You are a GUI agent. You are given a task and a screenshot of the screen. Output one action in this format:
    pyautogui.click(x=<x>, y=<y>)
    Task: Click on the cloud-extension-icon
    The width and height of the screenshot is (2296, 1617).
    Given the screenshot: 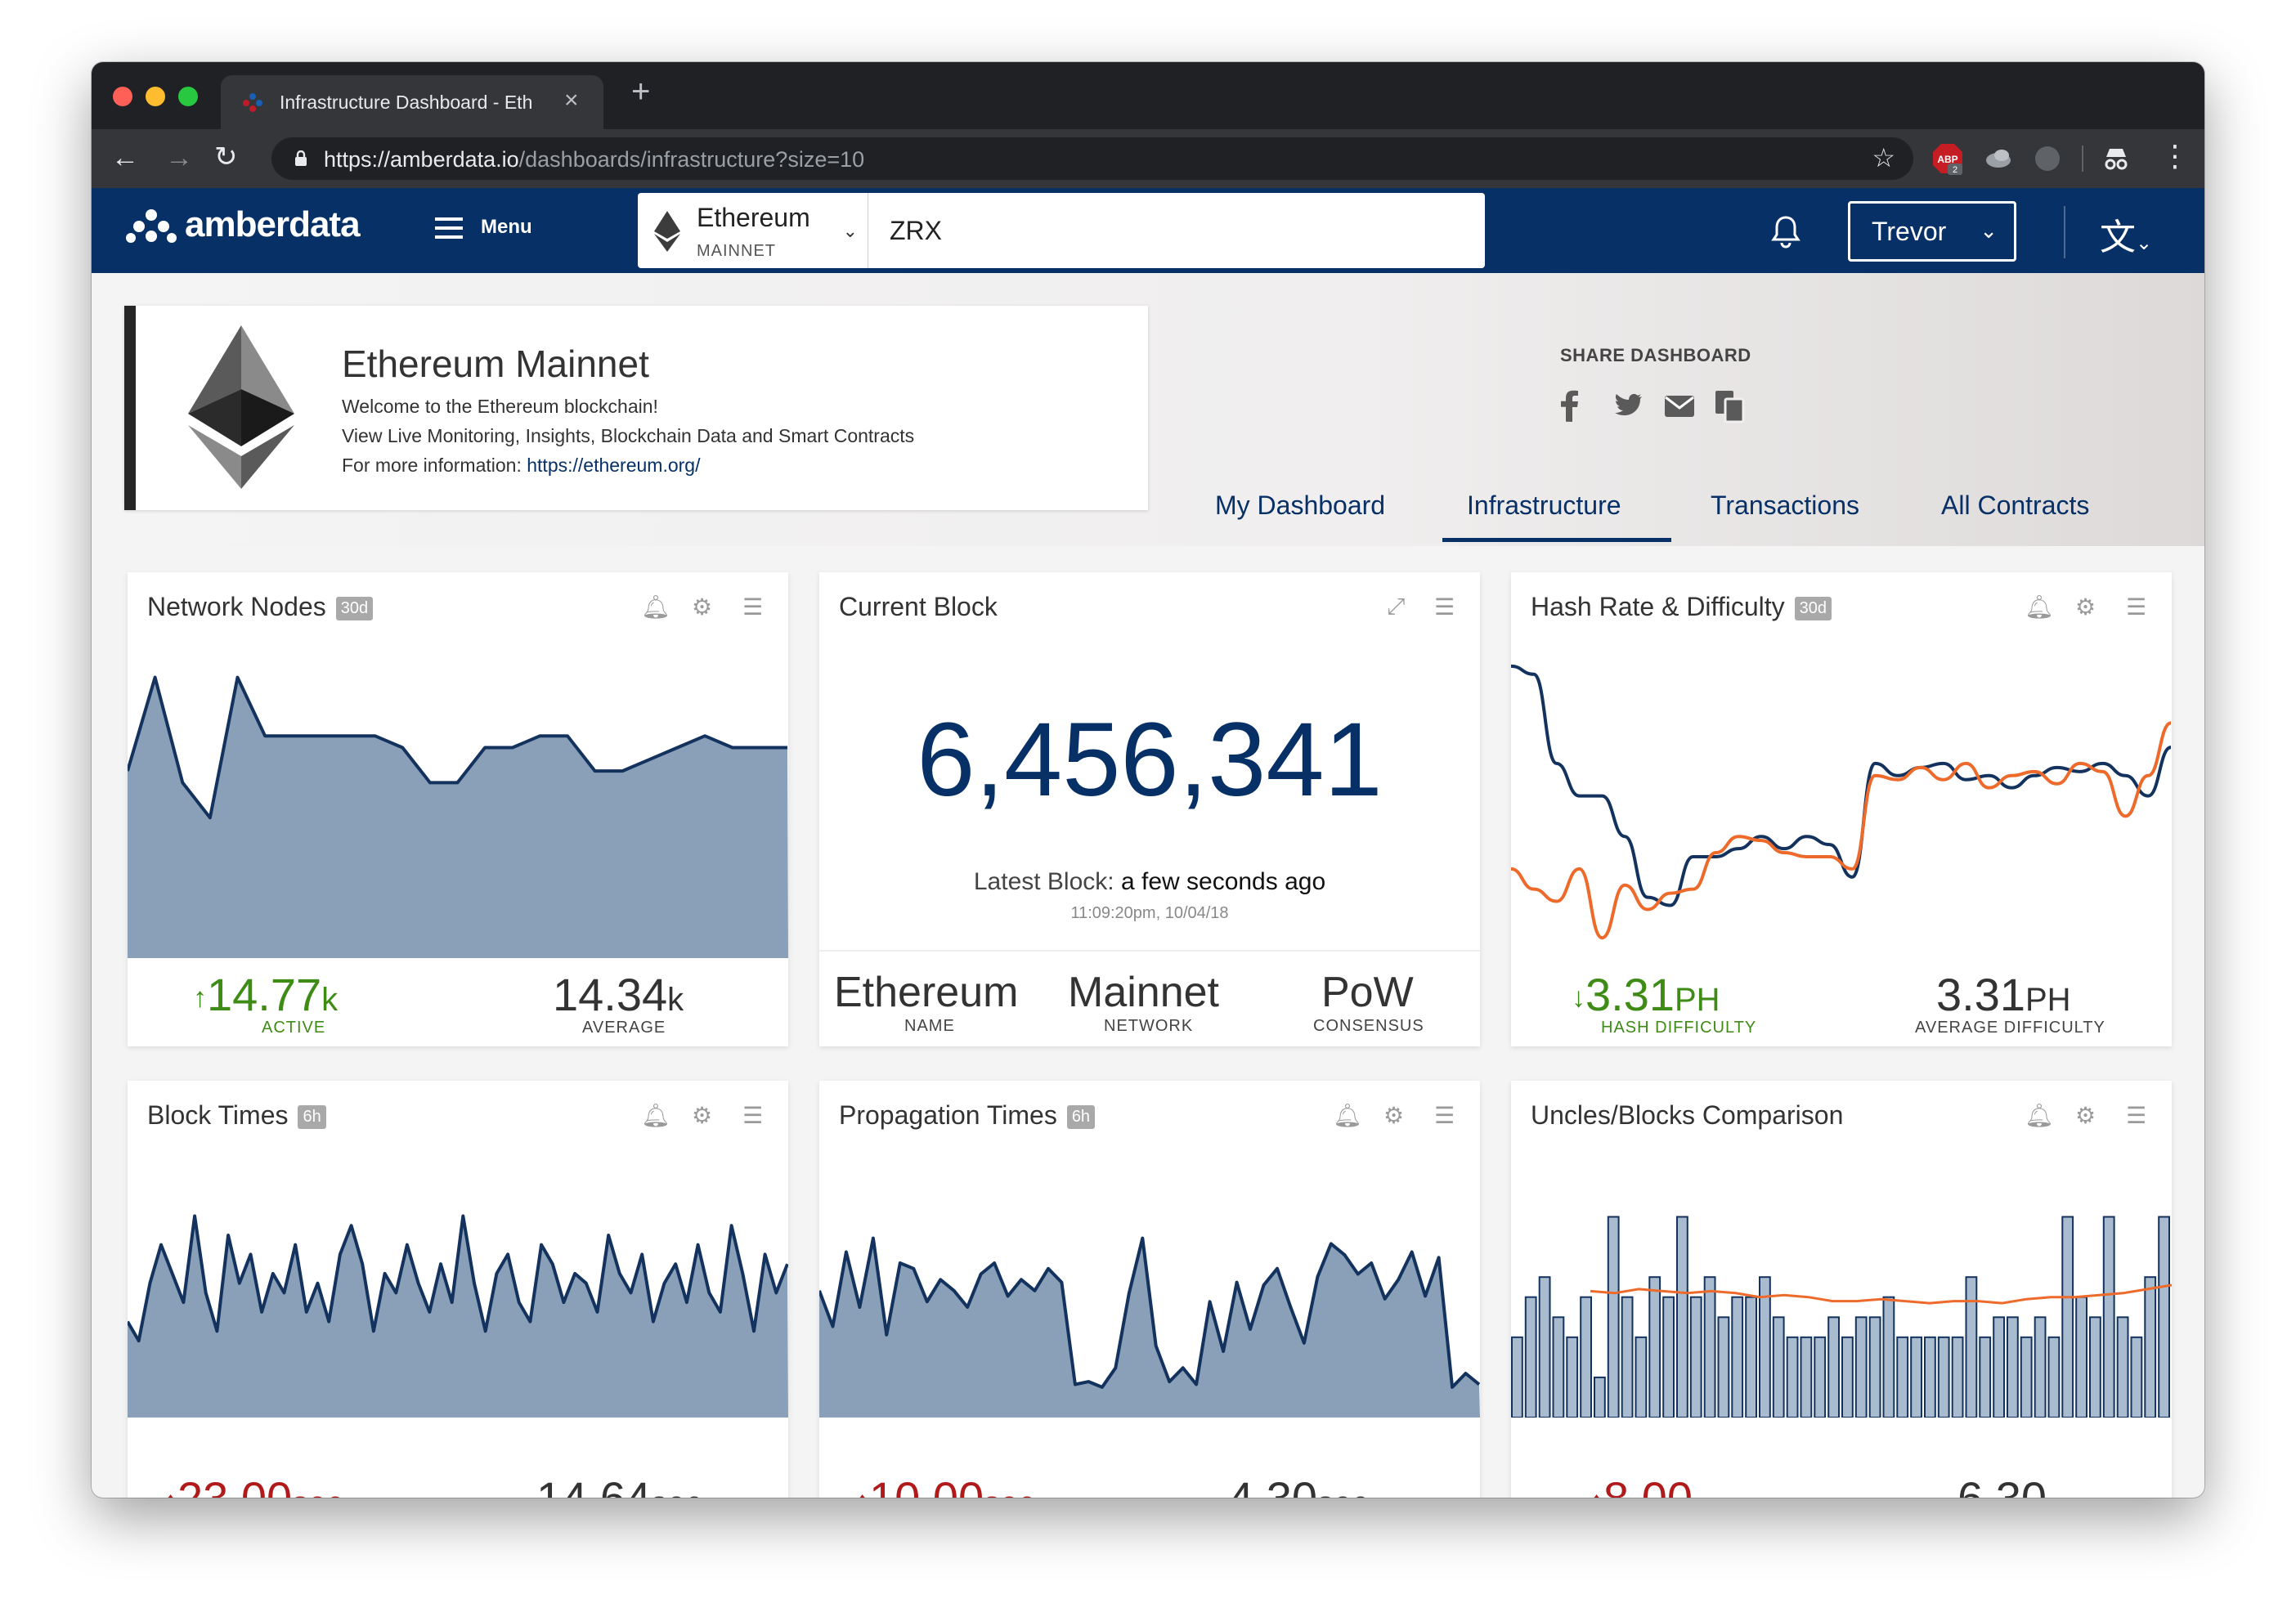 What is the action you would take?
    pyautogui.click(x=1998, y=158)
    